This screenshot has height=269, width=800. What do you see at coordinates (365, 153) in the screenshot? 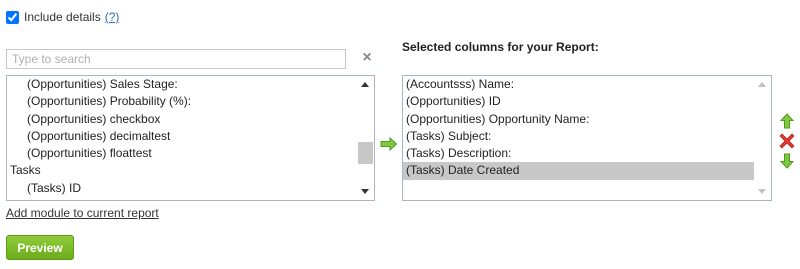
I see `scroll-thumb` at bounding box center [365, 153].